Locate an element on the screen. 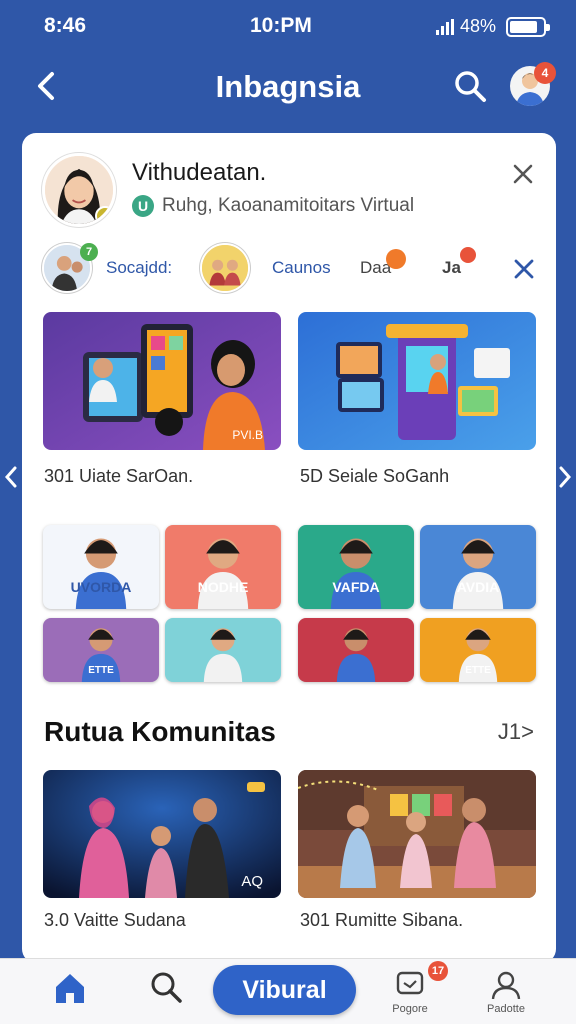 Image resolution: width=576 pixels, height=1024 pixels. see-more-link: J1> is located at coordinates (516, 732).